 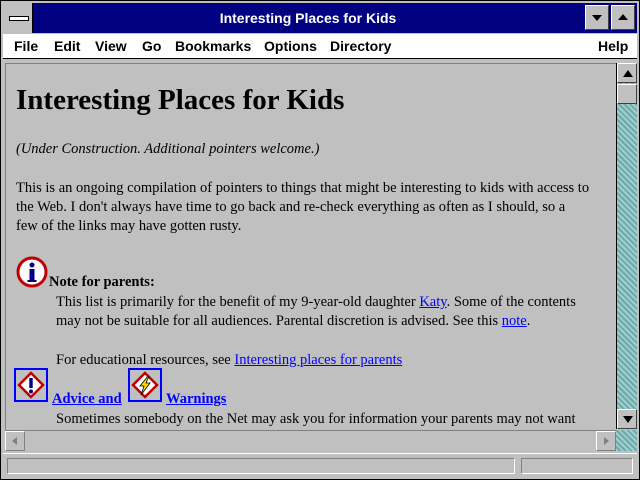 What do you see at coordinates (308, 18) in the screenshot?
I see `window-title: Interesting Places for Kids` at bounding box center [308, 18].